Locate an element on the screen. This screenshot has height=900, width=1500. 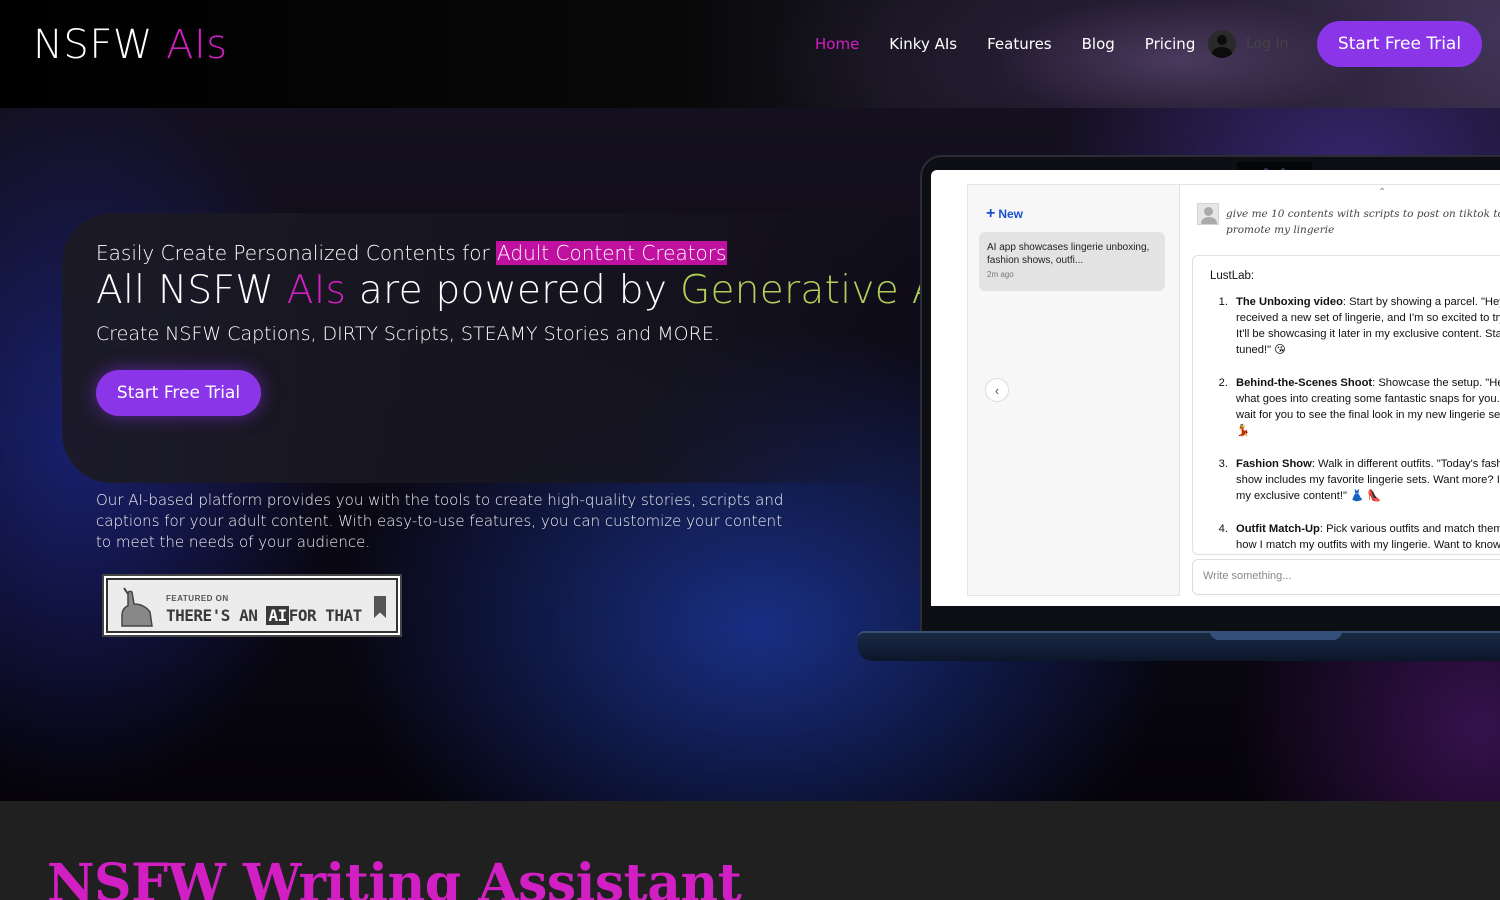
plus-icon: + is located at coordinates (991, 213).